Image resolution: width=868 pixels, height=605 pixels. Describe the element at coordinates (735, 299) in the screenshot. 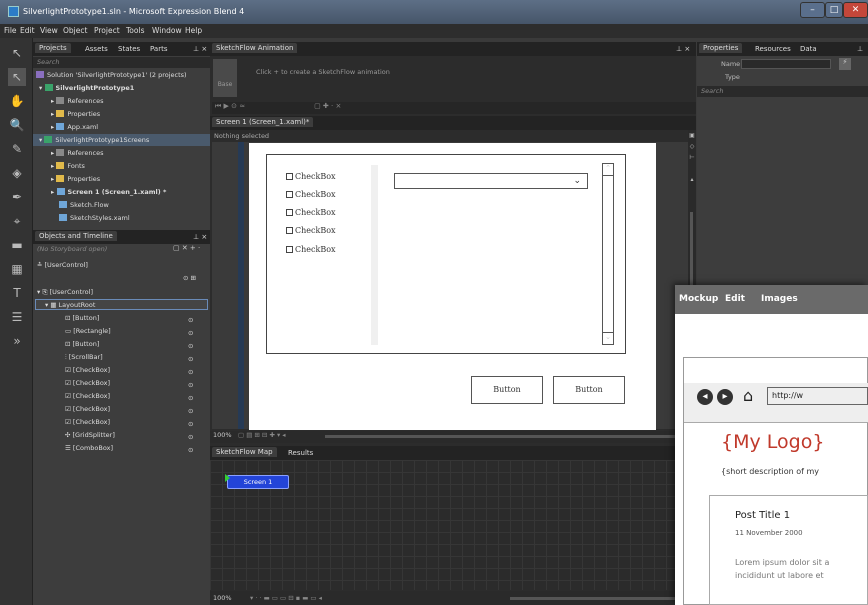

I see `mockup-menu-edit: Edit` at that location.